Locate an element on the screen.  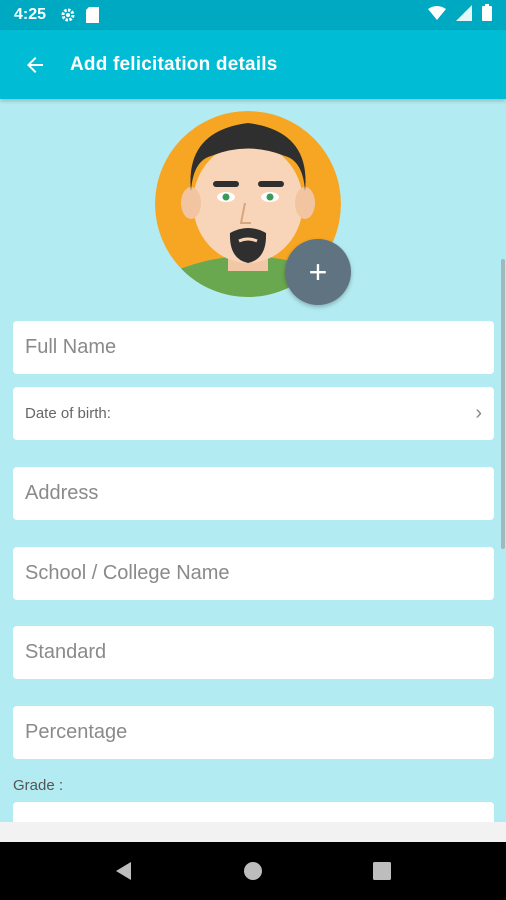
grade-field is located at coordinates (253, 812).